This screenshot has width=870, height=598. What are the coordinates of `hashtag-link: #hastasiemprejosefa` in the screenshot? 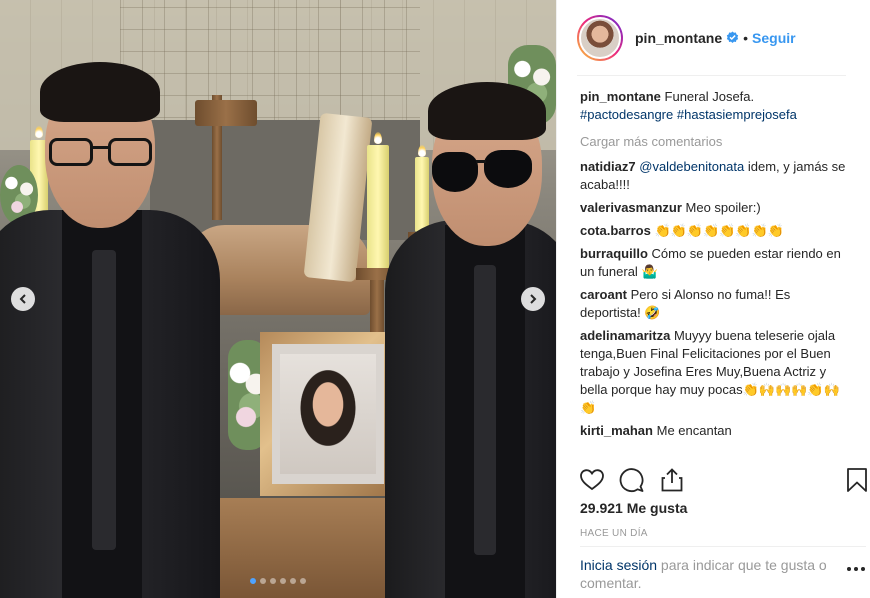 It's located at (737, 114).